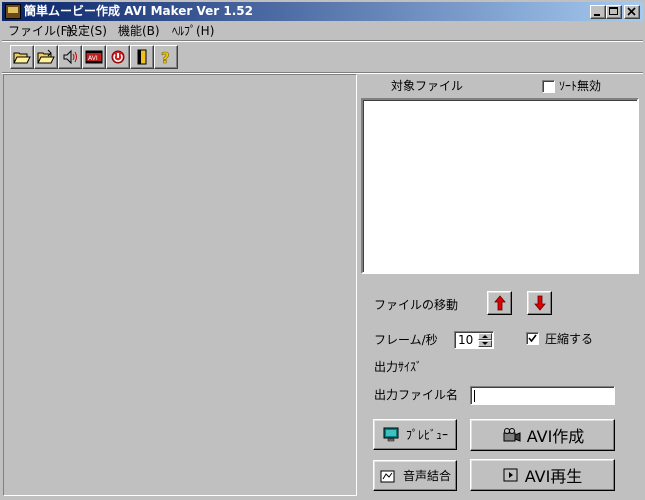 The width and height of the screenshot is (645, 500). I want to click on help-question-icon: ?, so click(165, 57).